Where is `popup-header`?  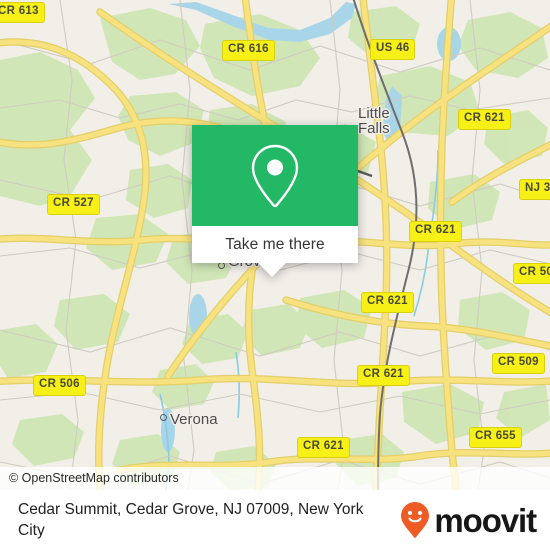 popup-header is located at coordinates (275, 175).